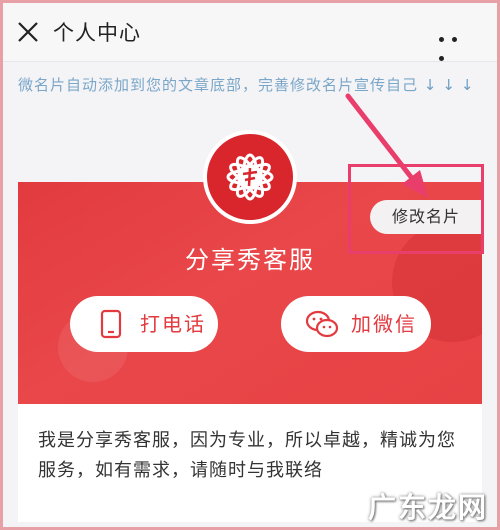 This screenshot has height=530, width=500. I want to click on call-button: 打电话, so click(144, 324).